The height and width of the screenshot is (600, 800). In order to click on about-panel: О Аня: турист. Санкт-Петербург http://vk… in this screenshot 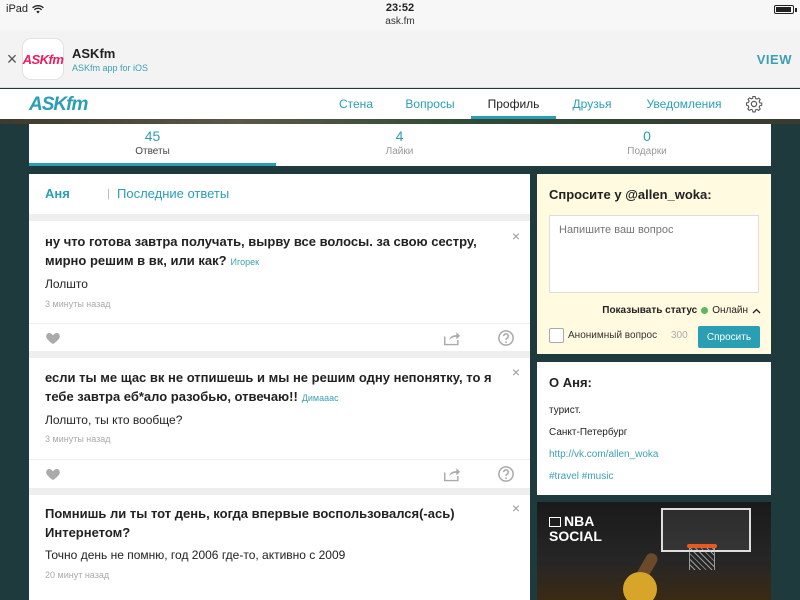, I will do `click(654, 428)`.